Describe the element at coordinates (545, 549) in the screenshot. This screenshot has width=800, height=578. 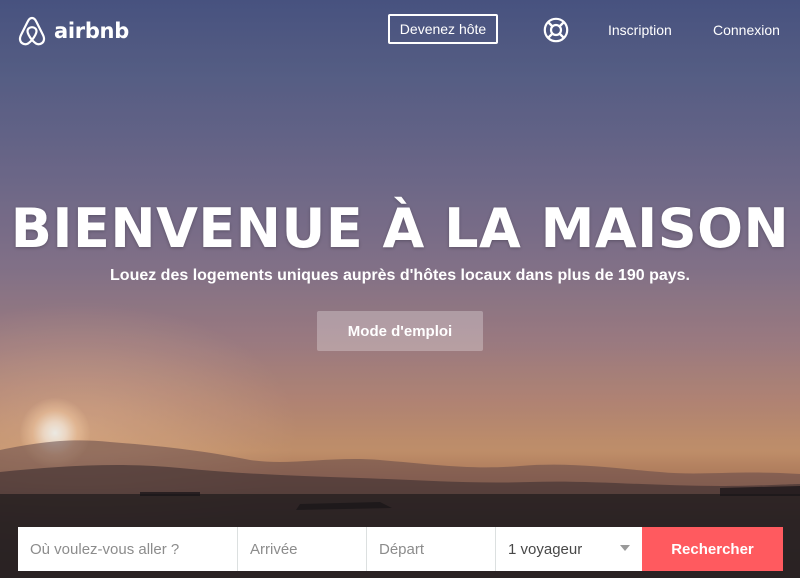
I see `guests-select-value: 1 voyageur` at that location.